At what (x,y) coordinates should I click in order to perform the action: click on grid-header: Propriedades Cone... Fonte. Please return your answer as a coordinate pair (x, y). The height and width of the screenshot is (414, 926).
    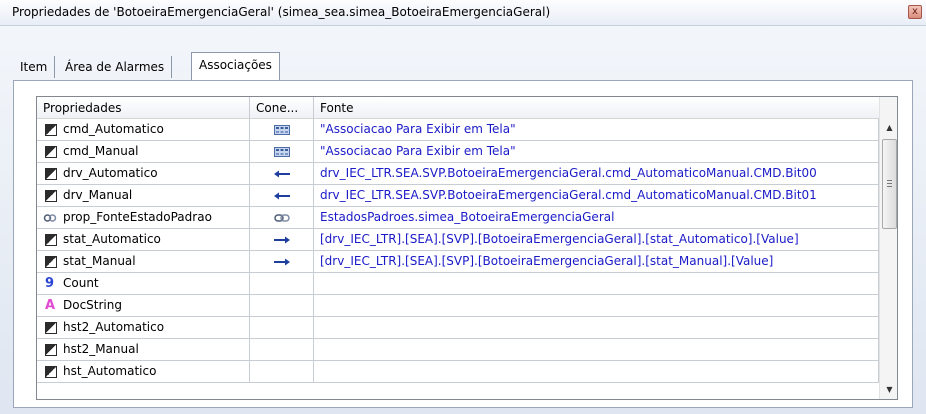
    Looking at the image, I should click on (467, 108).